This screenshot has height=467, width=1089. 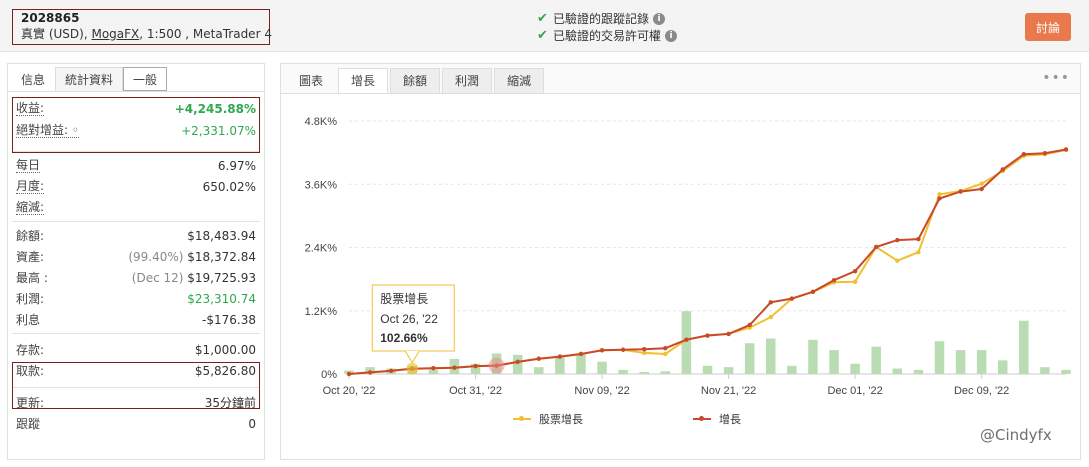 I want to click on tab-profit: 利潤, so click(x=467, y=80).